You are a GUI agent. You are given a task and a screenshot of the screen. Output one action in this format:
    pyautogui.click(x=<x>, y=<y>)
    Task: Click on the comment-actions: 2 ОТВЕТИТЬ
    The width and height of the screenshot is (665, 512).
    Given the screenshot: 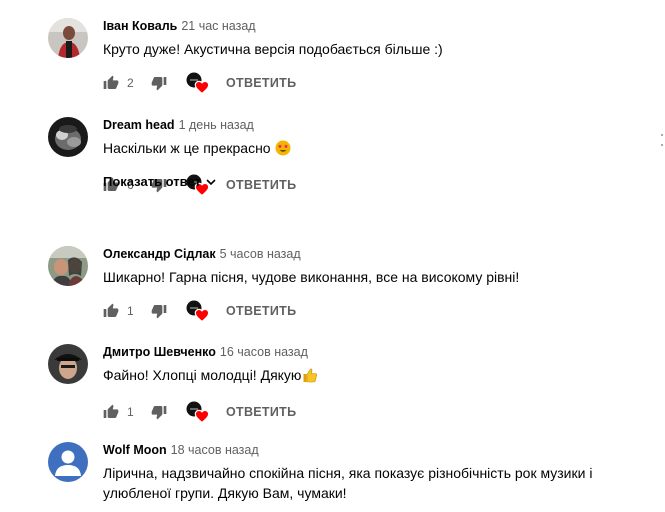 What is the action you would take?
    pyautogui.click(x=375, y=83)
    